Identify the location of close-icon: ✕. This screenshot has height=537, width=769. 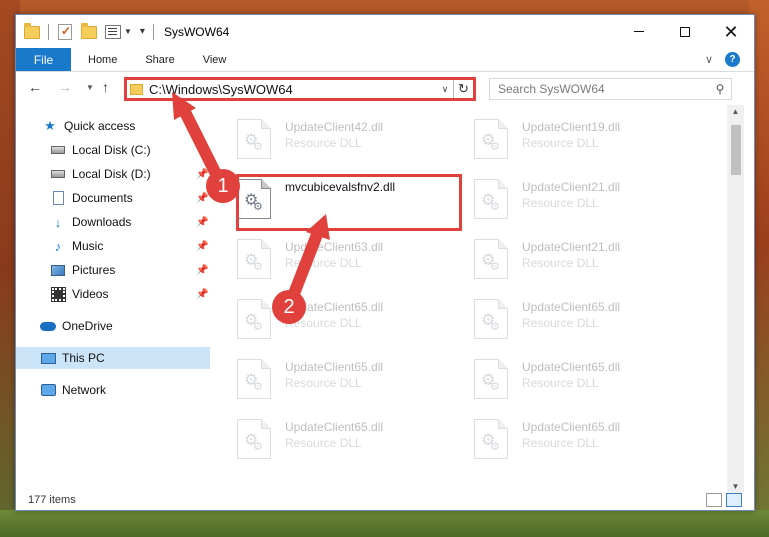
(731, 31).